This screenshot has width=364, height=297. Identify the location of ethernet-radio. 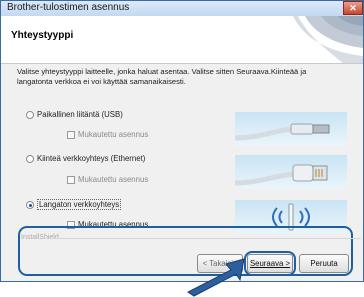
(30, 159).